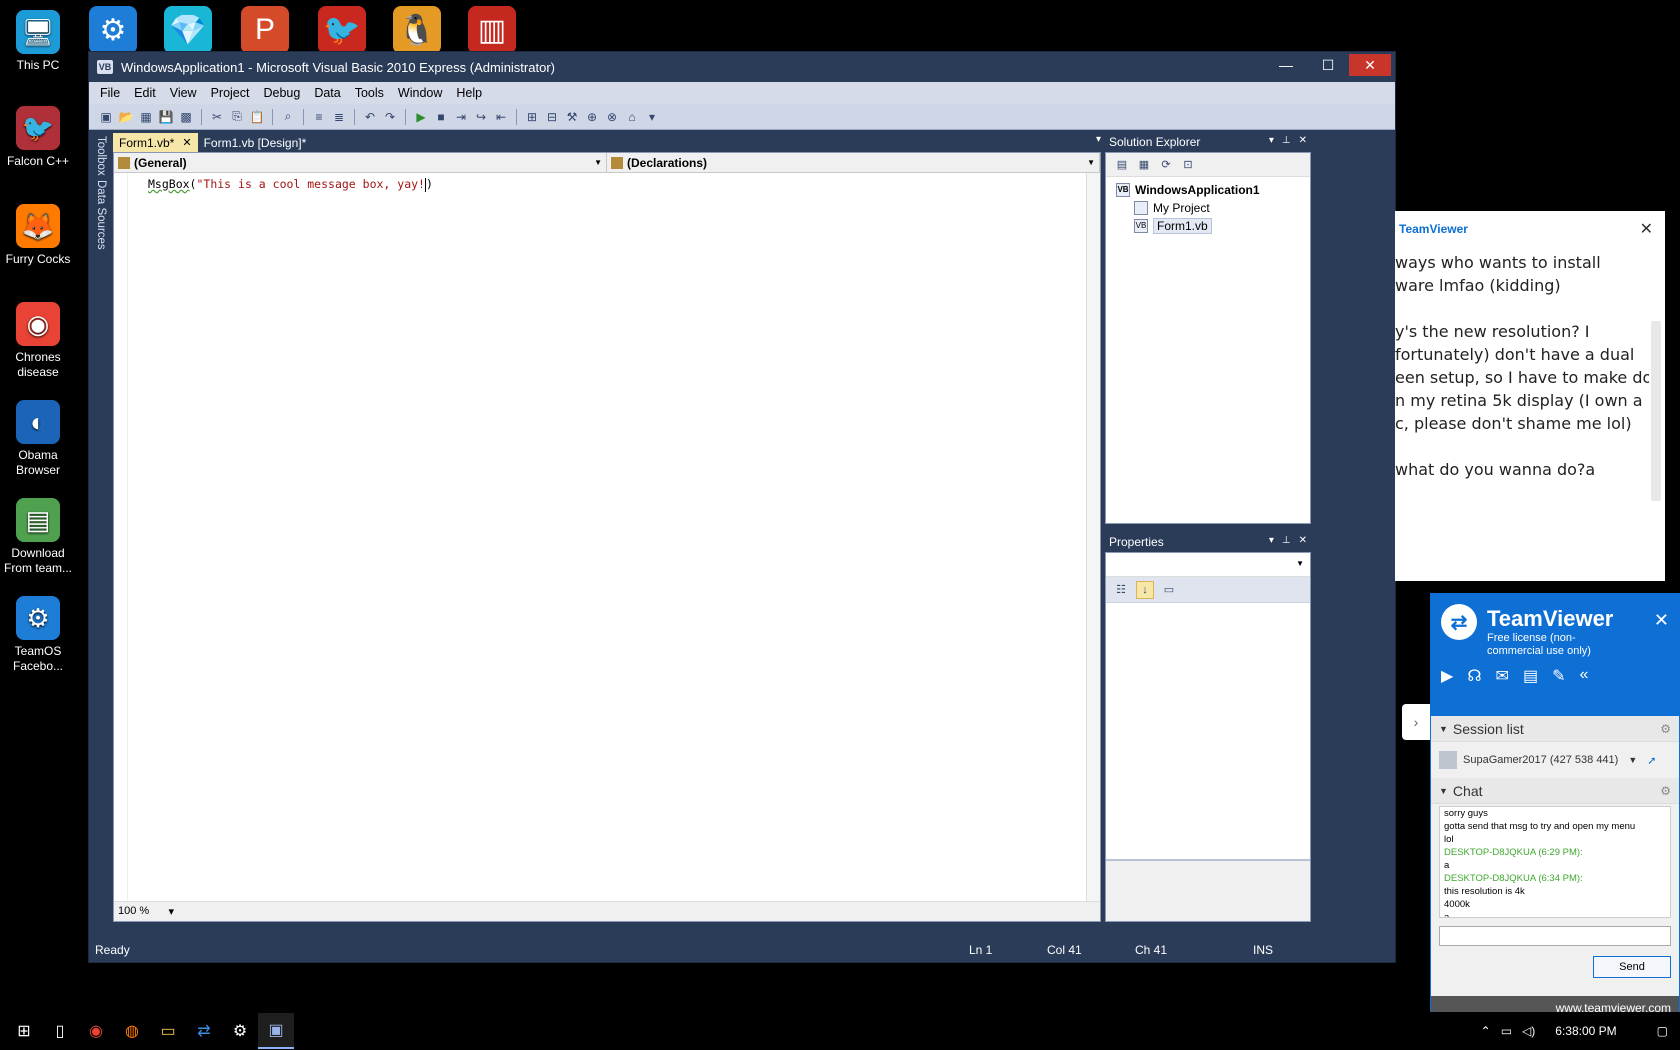  What do you see at coordinates (853, 162) in the screenshot?
I see `method-name-combo: (Declarations) ▼` at bounding box center [853, 162].